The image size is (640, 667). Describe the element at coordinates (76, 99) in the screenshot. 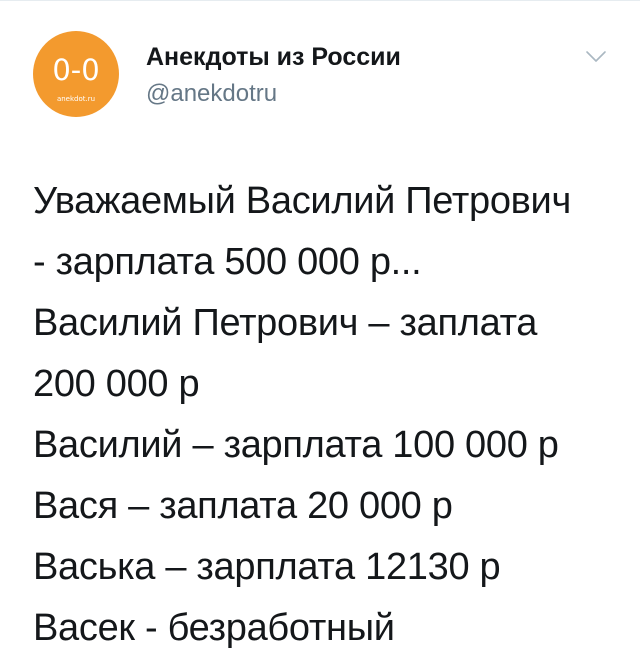

I see `avatar-logo-caption: anekdot.ru` at that location.